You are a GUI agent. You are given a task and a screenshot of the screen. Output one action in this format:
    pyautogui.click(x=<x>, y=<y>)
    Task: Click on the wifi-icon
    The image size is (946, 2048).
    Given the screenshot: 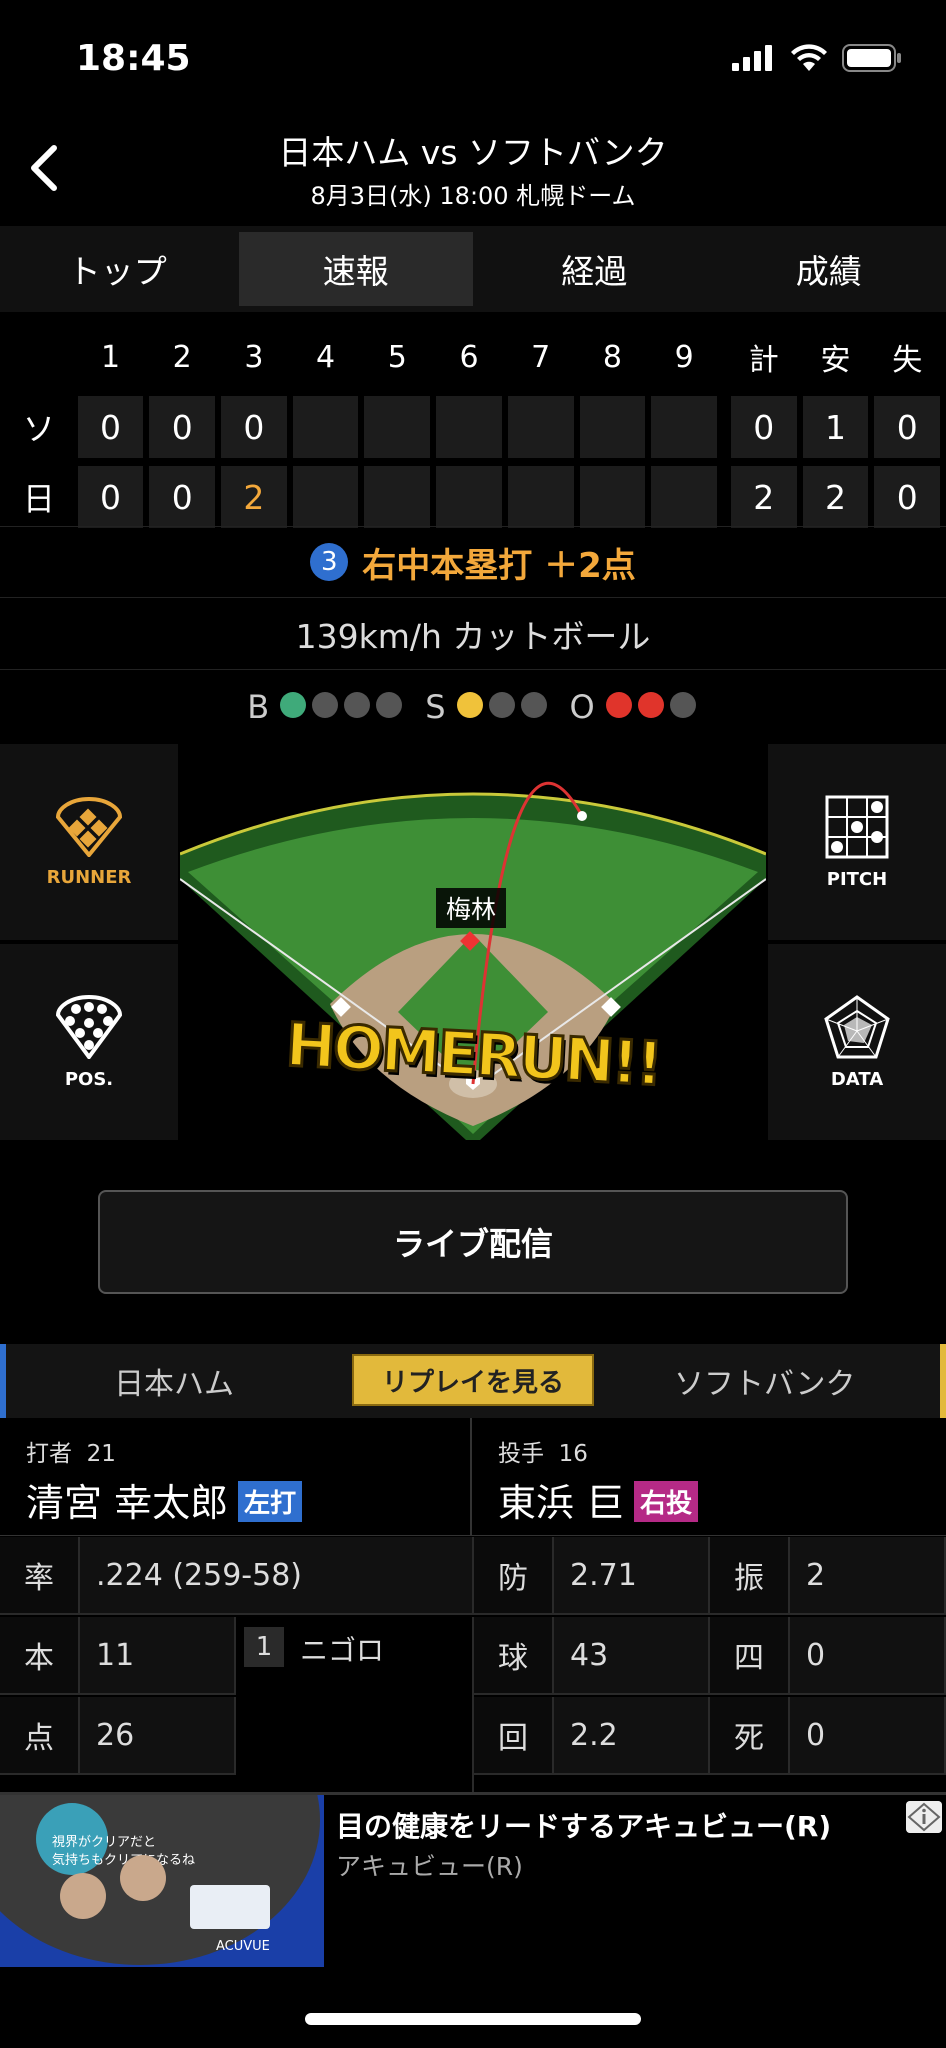 What is the action you would take?
    pyautogui.click(x=809, y=57)
    